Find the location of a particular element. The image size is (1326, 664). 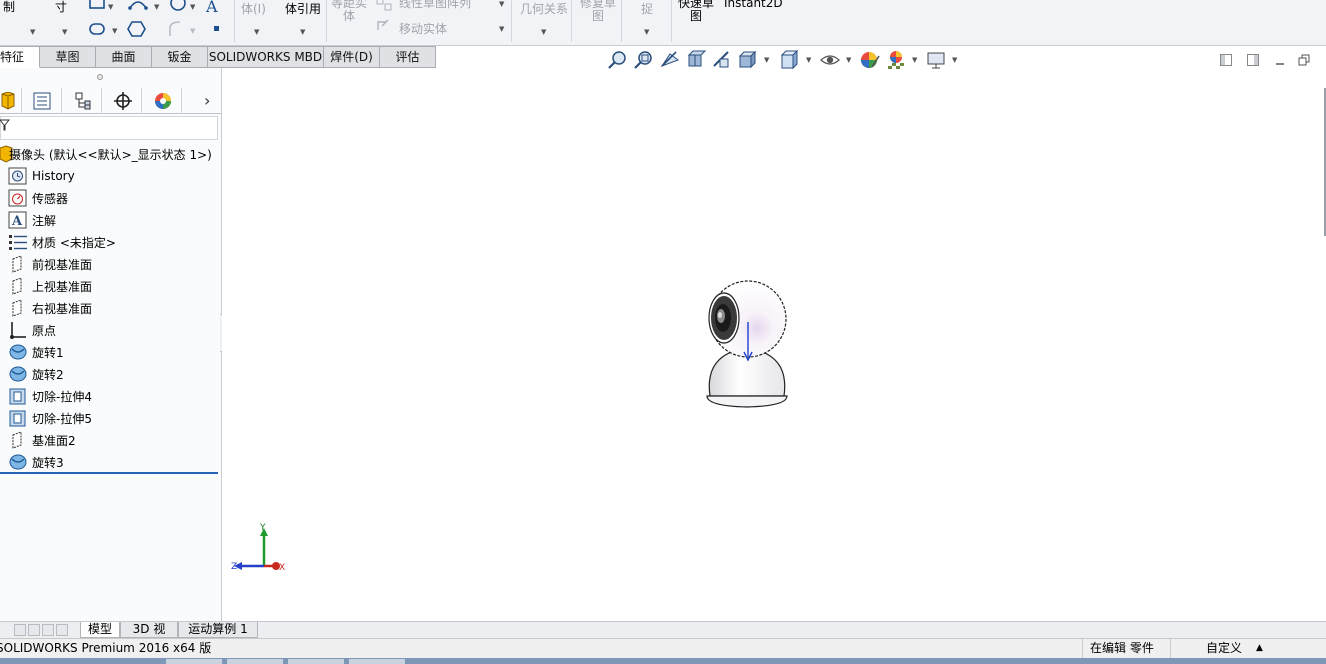

tree-item-label: 材质 <未指定> is located at coordinates (74, 242).